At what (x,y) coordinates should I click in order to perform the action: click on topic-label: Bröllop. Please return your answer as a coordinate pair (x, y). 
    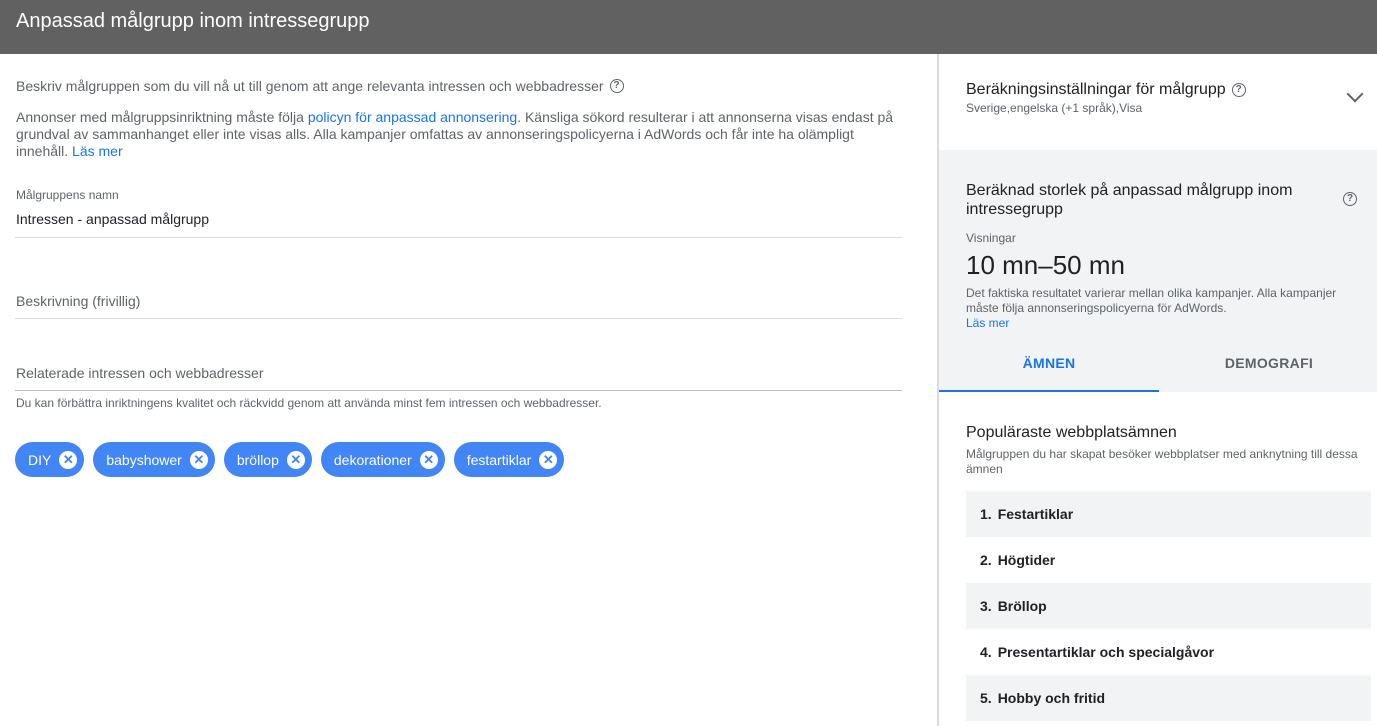
    Looking at the image, I should click on (1022, 606).